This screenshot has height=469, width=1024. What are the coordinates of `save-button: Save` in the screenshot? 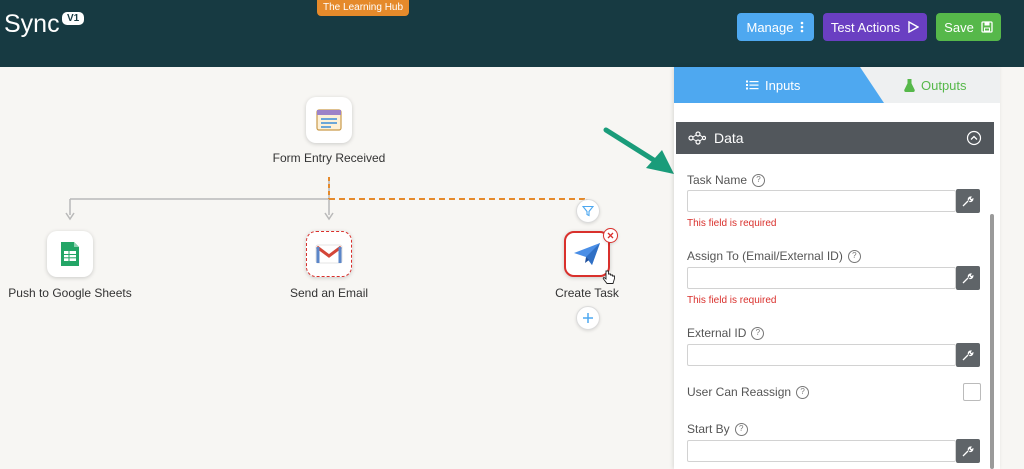 It's located at (968, 27).